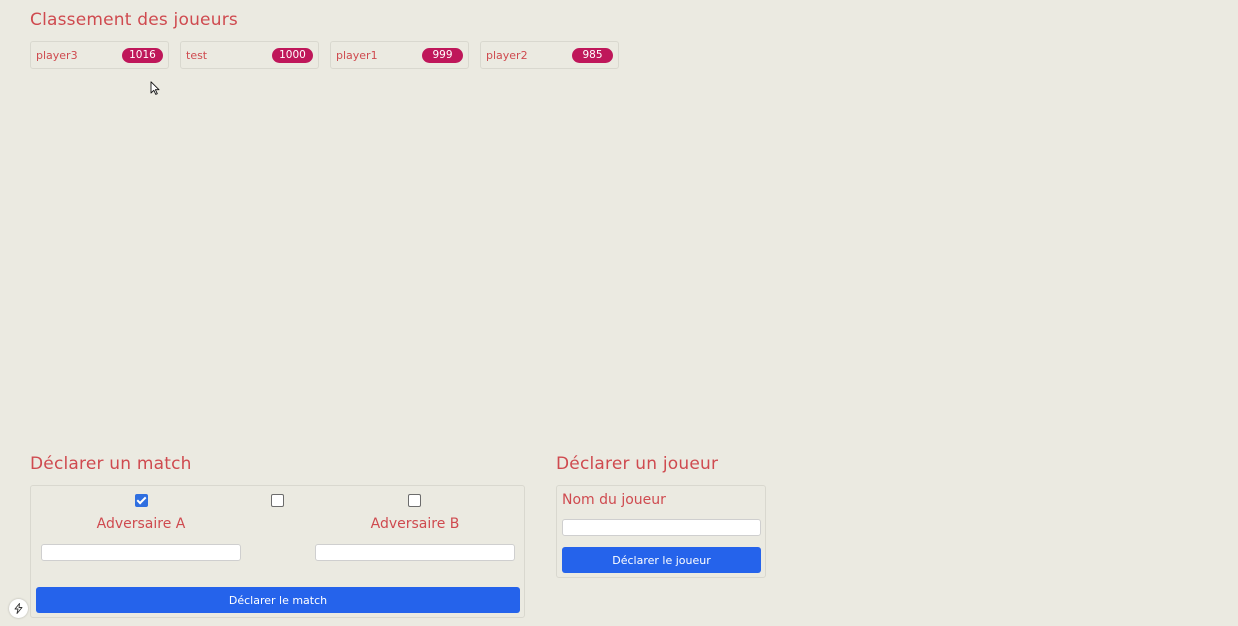 The height and width of the screenshot is (626, 1238). I want to click on opponent-b-label: Adversaire B, so click(415, 524).